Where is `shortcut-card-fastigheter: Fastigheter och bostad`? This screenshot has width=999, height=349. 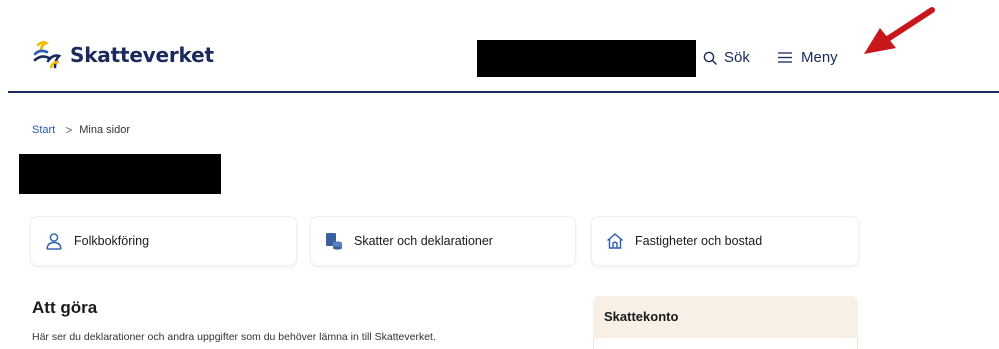
shortcut-card-fastigheter: Fastigheter och bostad is located at coordinates (725, 241).